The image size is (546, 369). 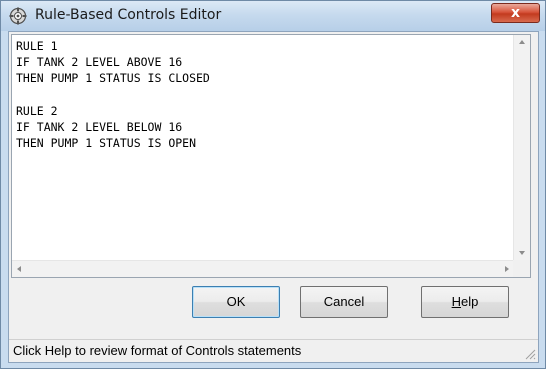 What do you see at coordinates (263, 268) in the screenshot?
I see `horizontal-scrollbar` at bounding box center [263, 268].